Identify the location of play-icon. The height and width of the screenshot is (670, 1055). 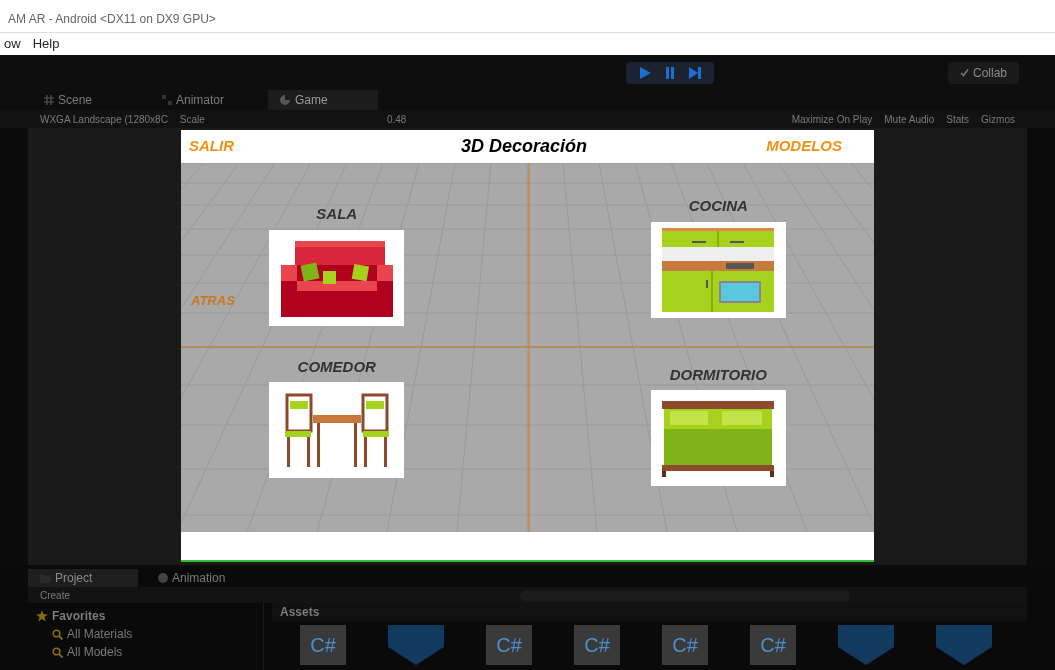
(645, 72).